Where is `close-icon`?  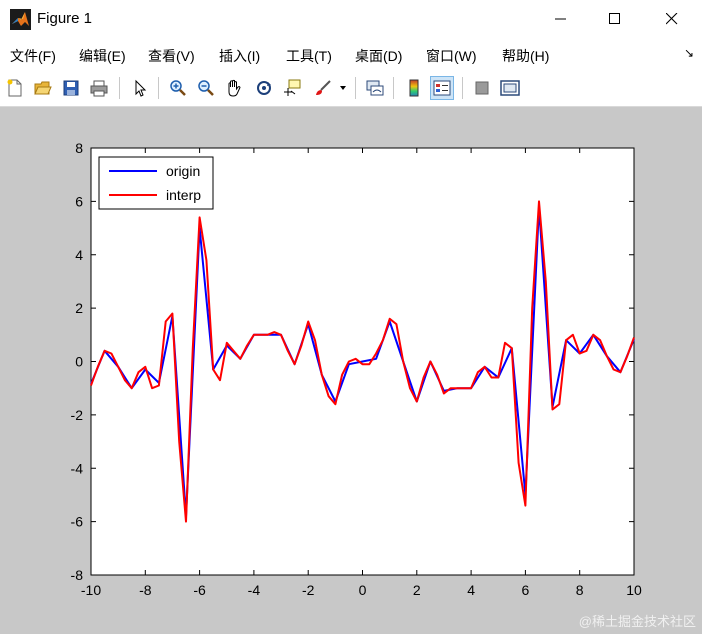
close-icon is located at coordinates (672, 19).